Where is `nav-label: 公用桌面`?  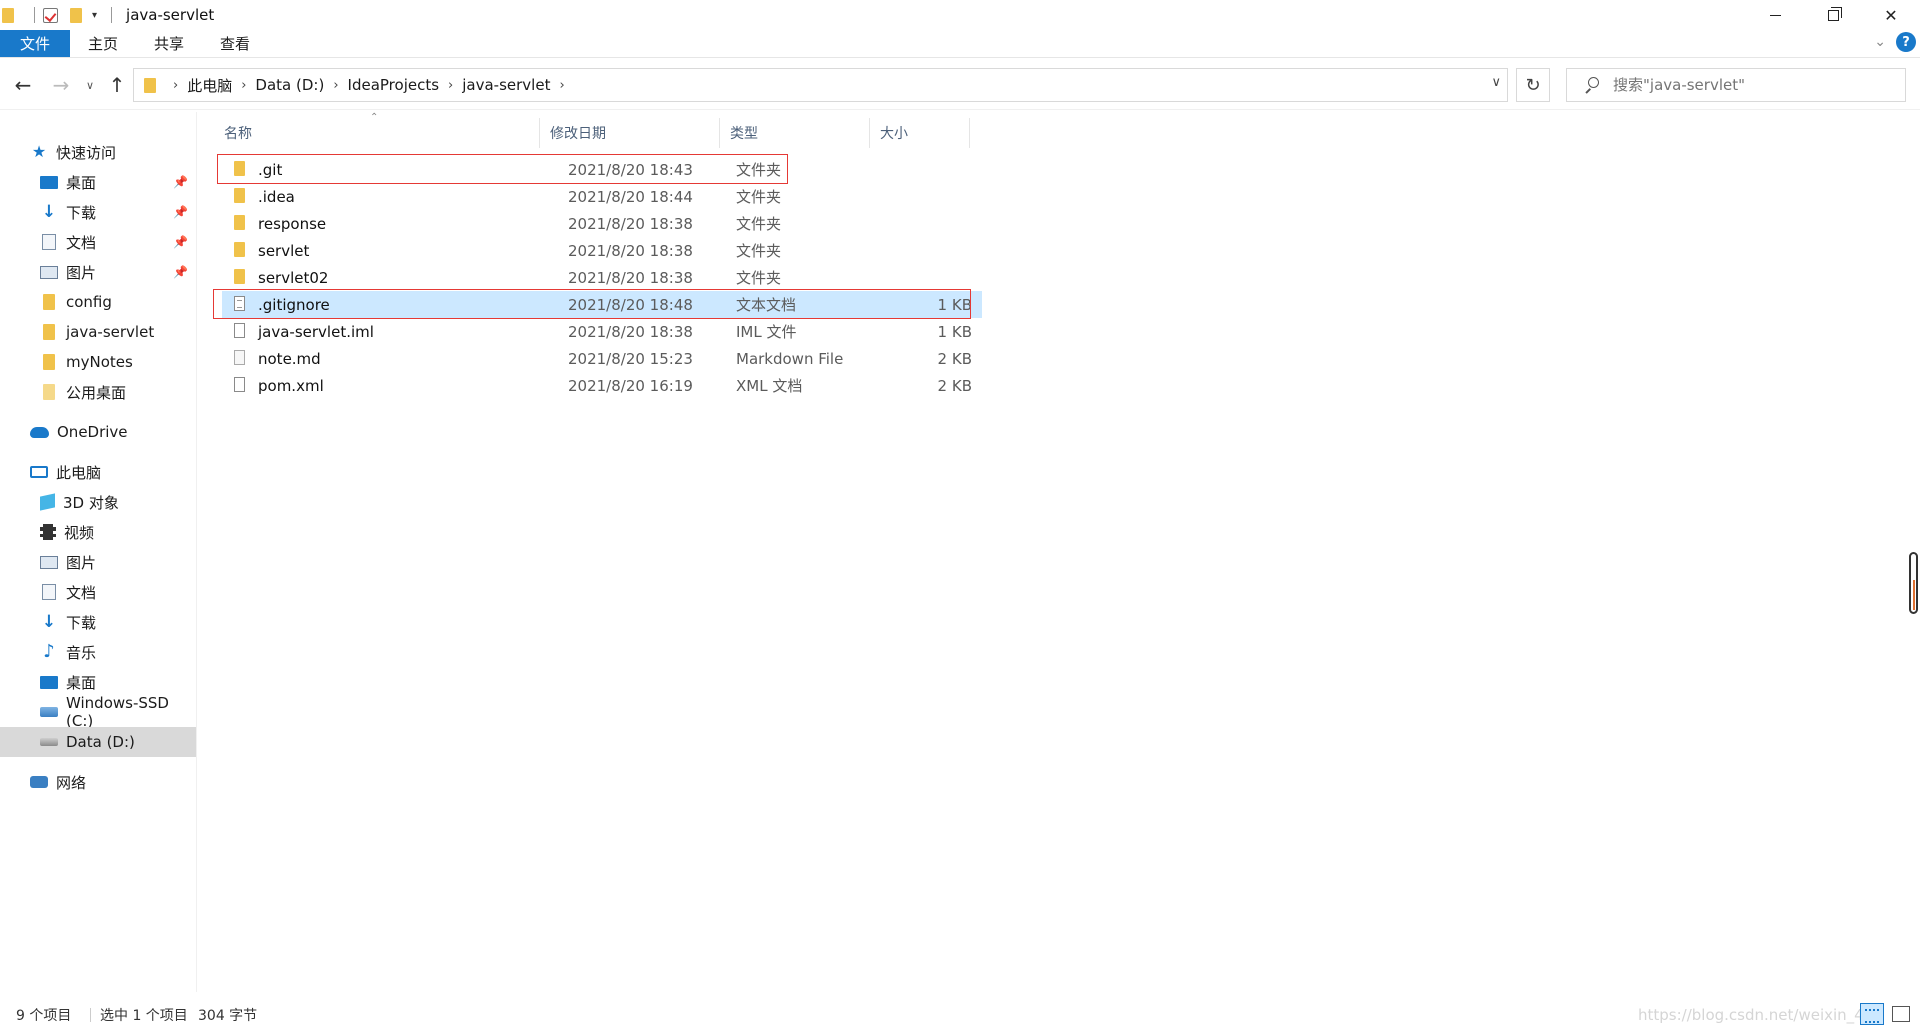 nav-label: 公用桌面 is located at coordinates (96, 392).